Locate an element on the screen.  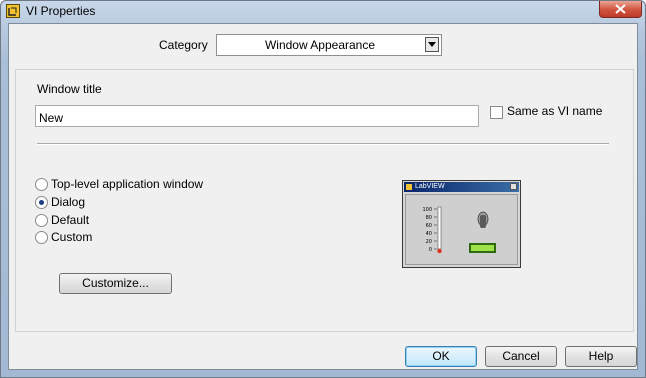
preview-front-panel: 100 80 60 40 20 0 is located at coordinates (461, 229).